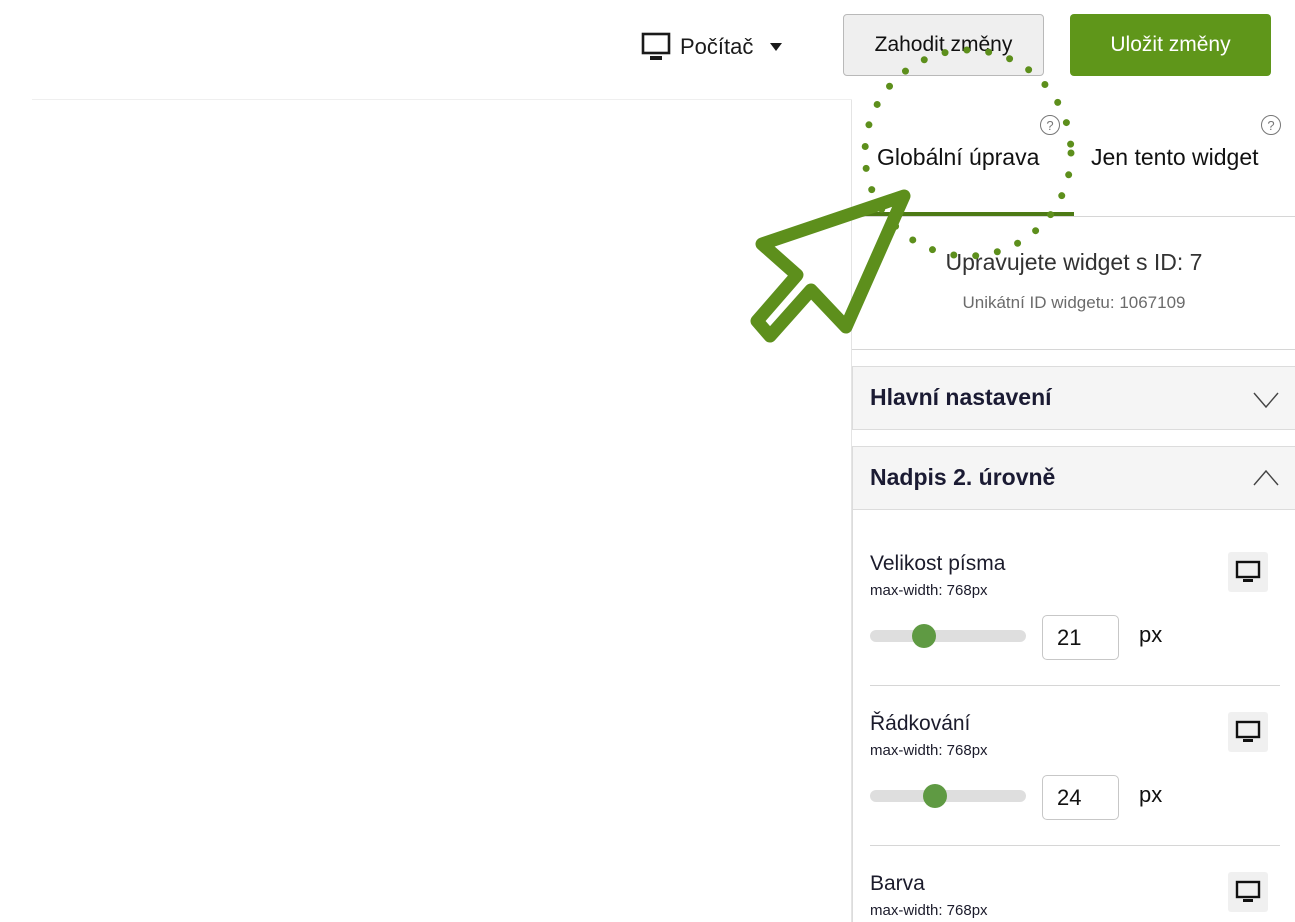  Describe the element at coordinates (1073, 398) in the screenshot. I see `section-main-settings: Hlavní nastavení` at that location.